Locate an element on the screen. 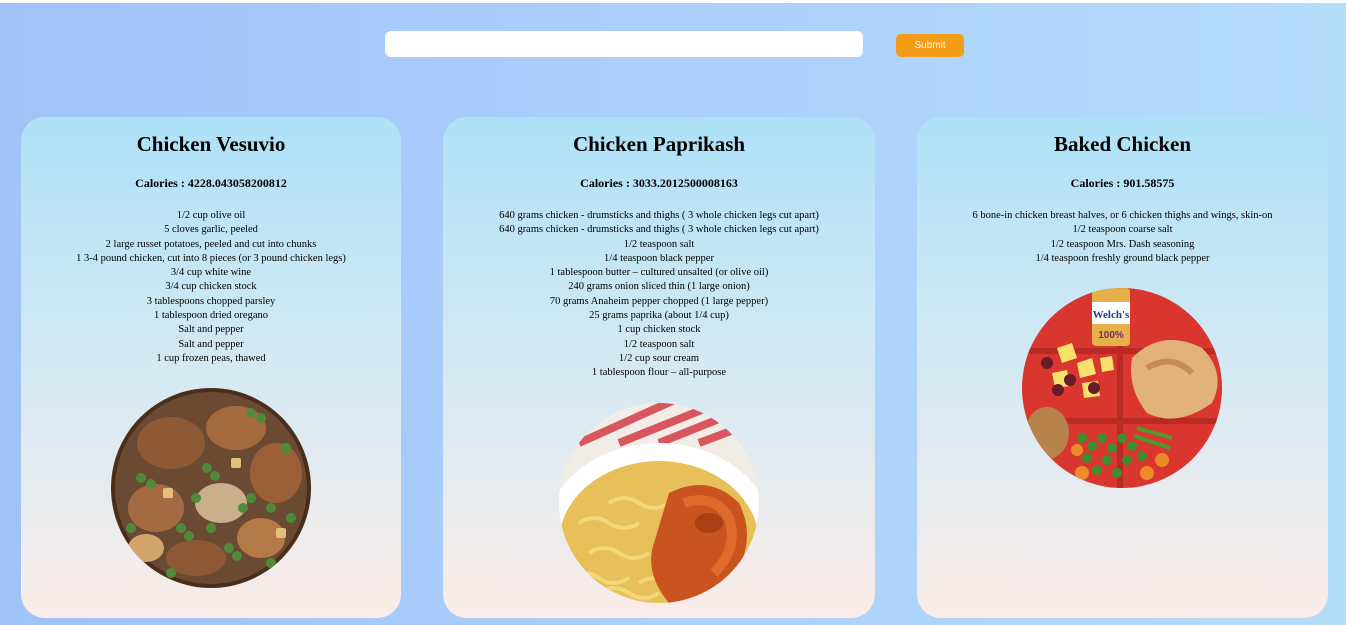 The width and height of the screenshot is (1346, 625). ingredient-item: 1/2 cup sour cream is located at coordinates (659, 358).